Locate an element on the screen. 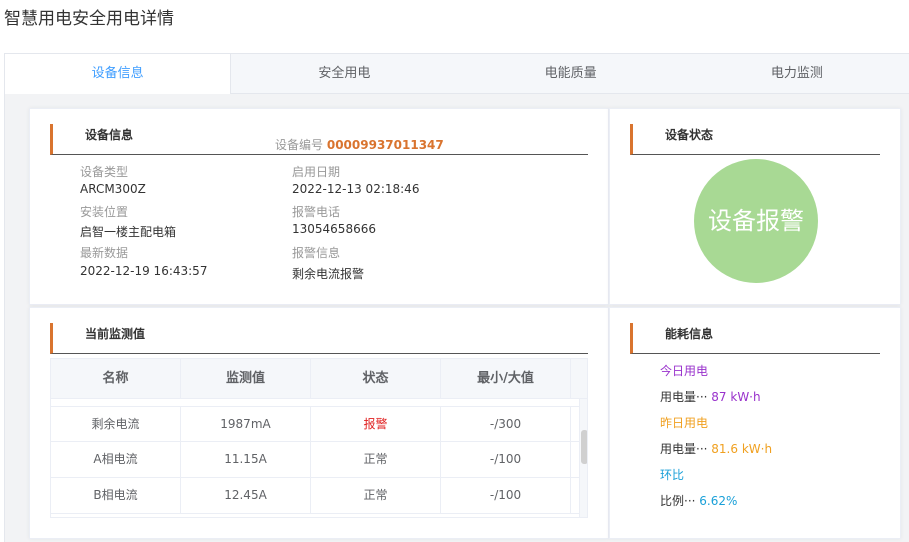 Image resolution: width=909 pixels, height=542 pixels. install-location-value: 启智一楼主配电箱 is located at coordinates (128, 232).